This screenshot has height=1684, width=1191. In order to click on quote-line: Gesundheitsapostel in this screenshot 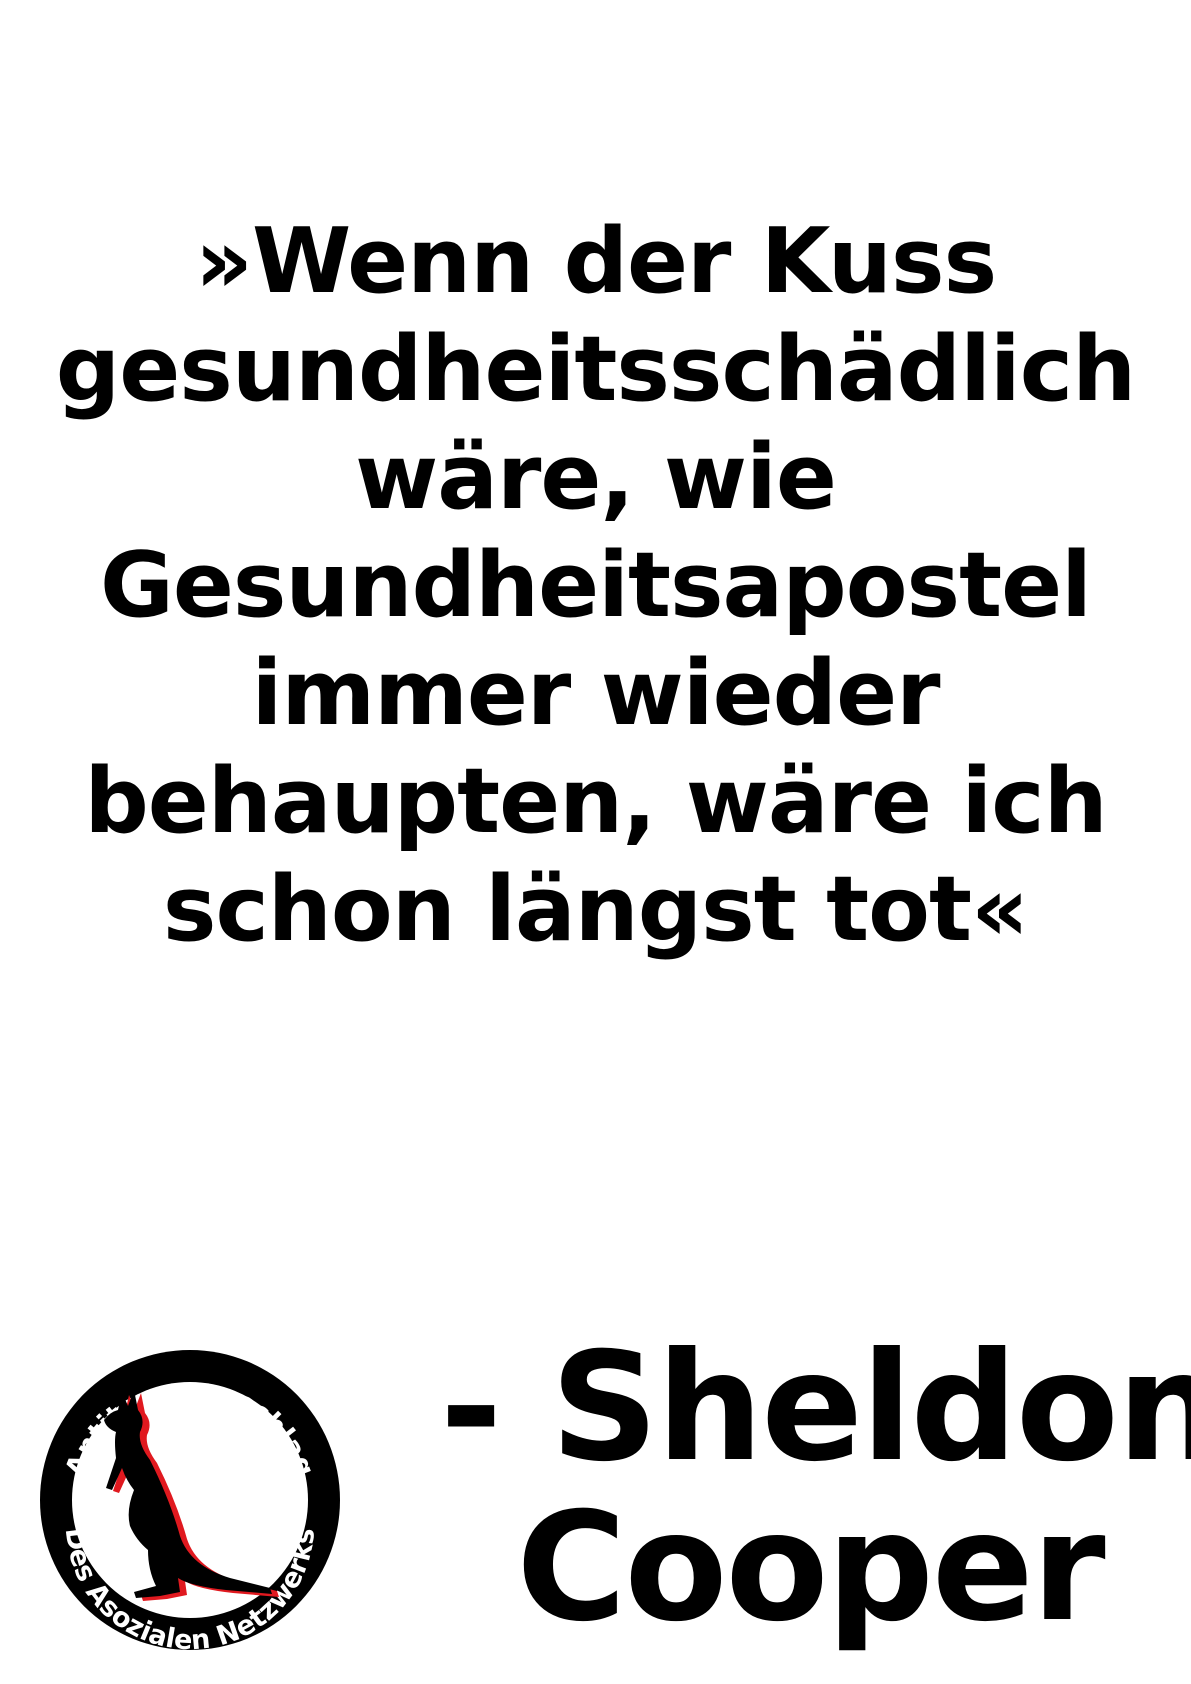, I will do `click(595, 585)`.